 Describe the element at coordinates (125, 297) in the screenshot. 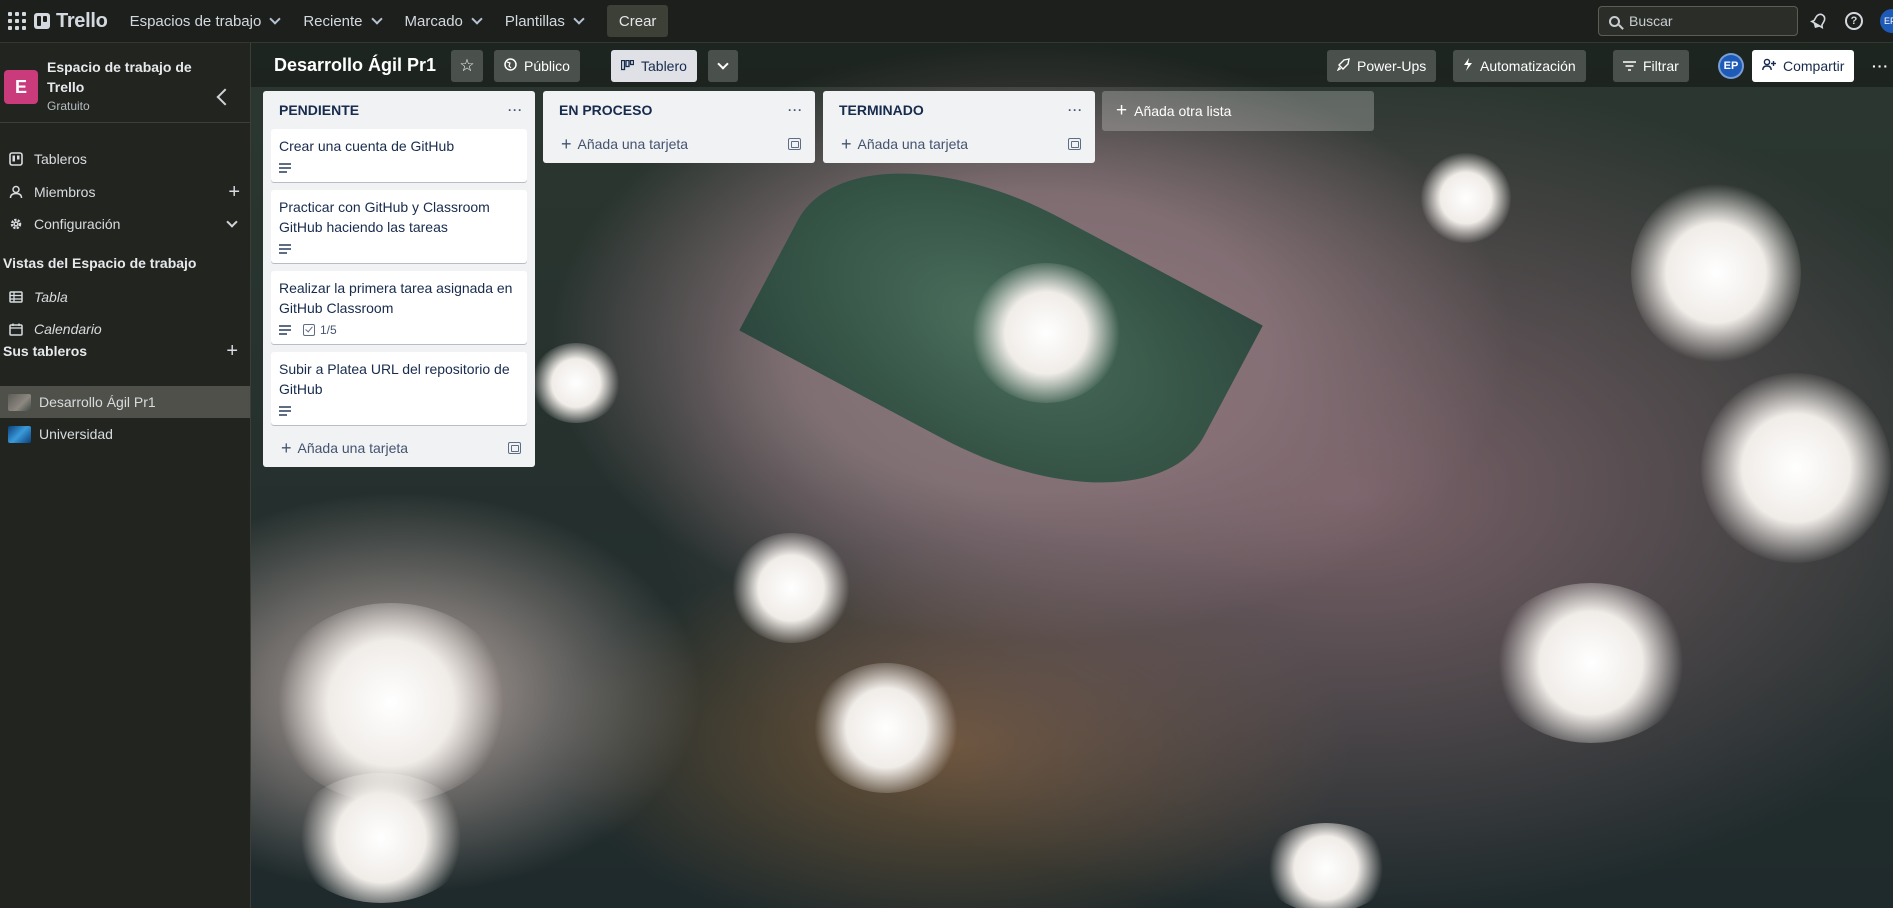

I see `sidebar-item-table-view: Tabla` at that location.